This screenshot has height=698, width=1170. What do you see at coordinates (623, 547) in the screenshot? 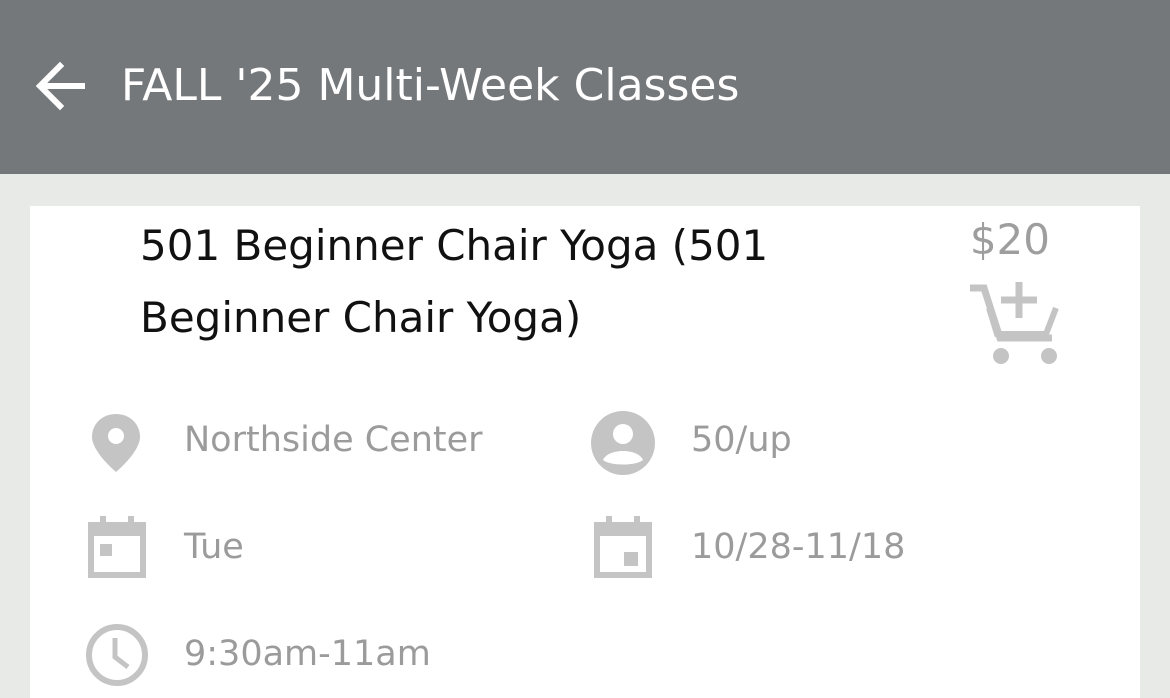
I see `event-calendar-icon` at bounding box center [623, 547].